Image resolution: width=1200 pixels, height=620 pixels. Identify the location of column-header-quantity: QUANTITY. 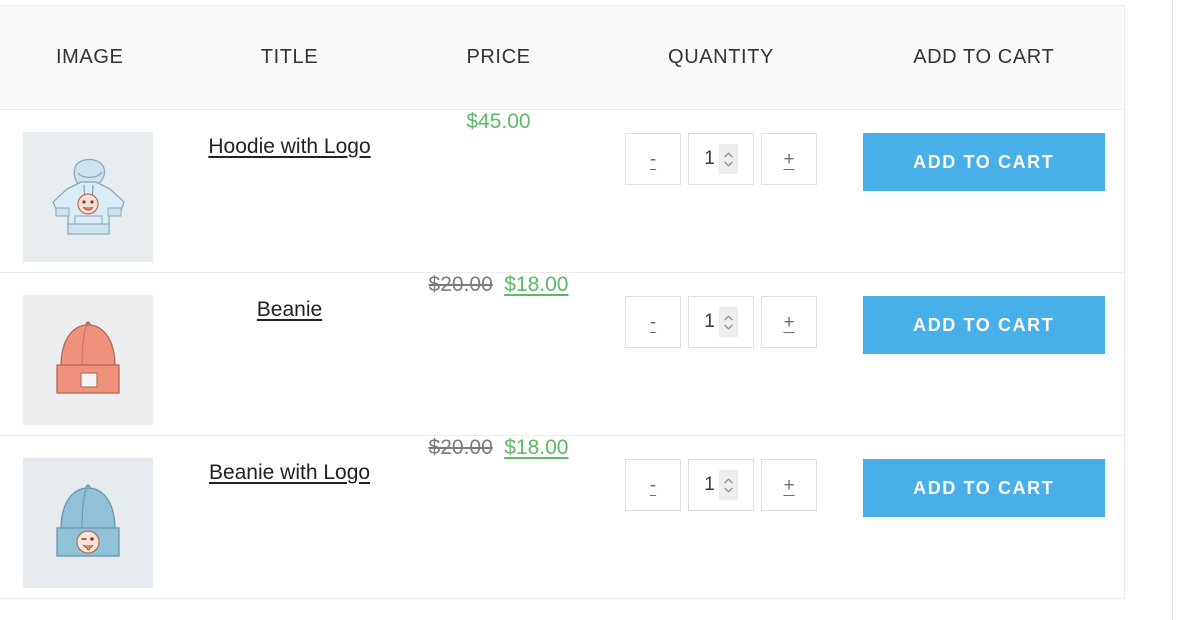
(721, 57).